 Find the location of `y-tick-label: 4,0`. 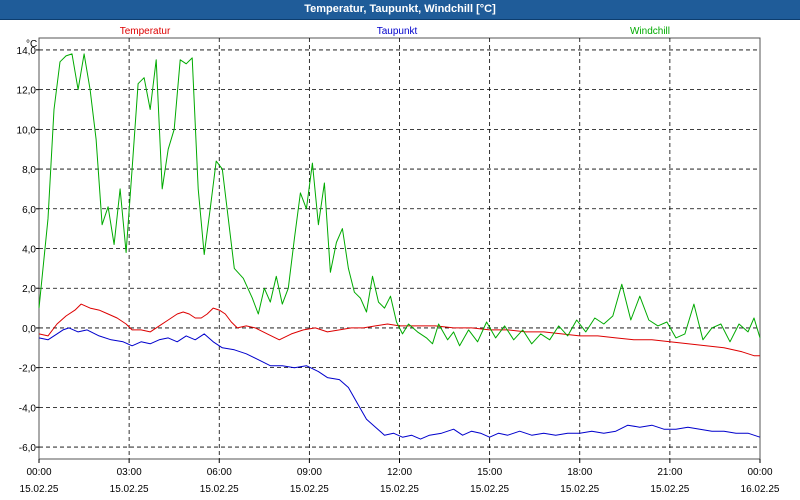

y-tick-label: 4,0 is located at coordinates (29, 250).